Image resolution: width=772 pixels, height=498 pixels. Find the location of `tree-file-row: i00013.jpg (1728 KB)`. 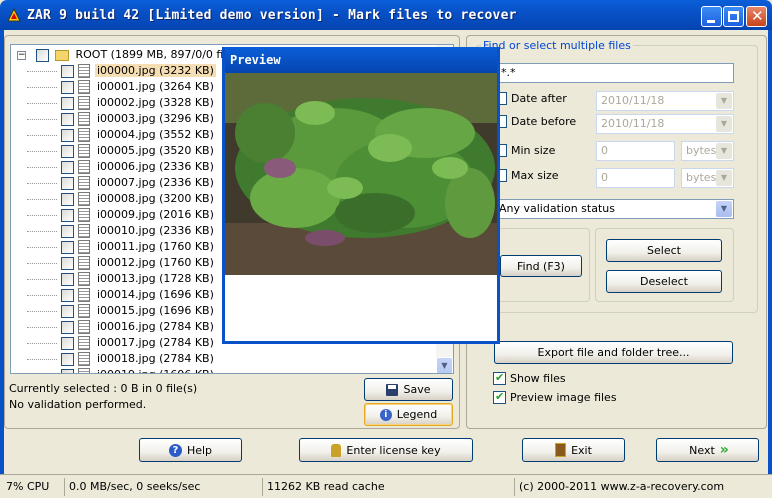

tree-file-row: i00013.jpg (1728 KB) is located at coordinates (121, 279).